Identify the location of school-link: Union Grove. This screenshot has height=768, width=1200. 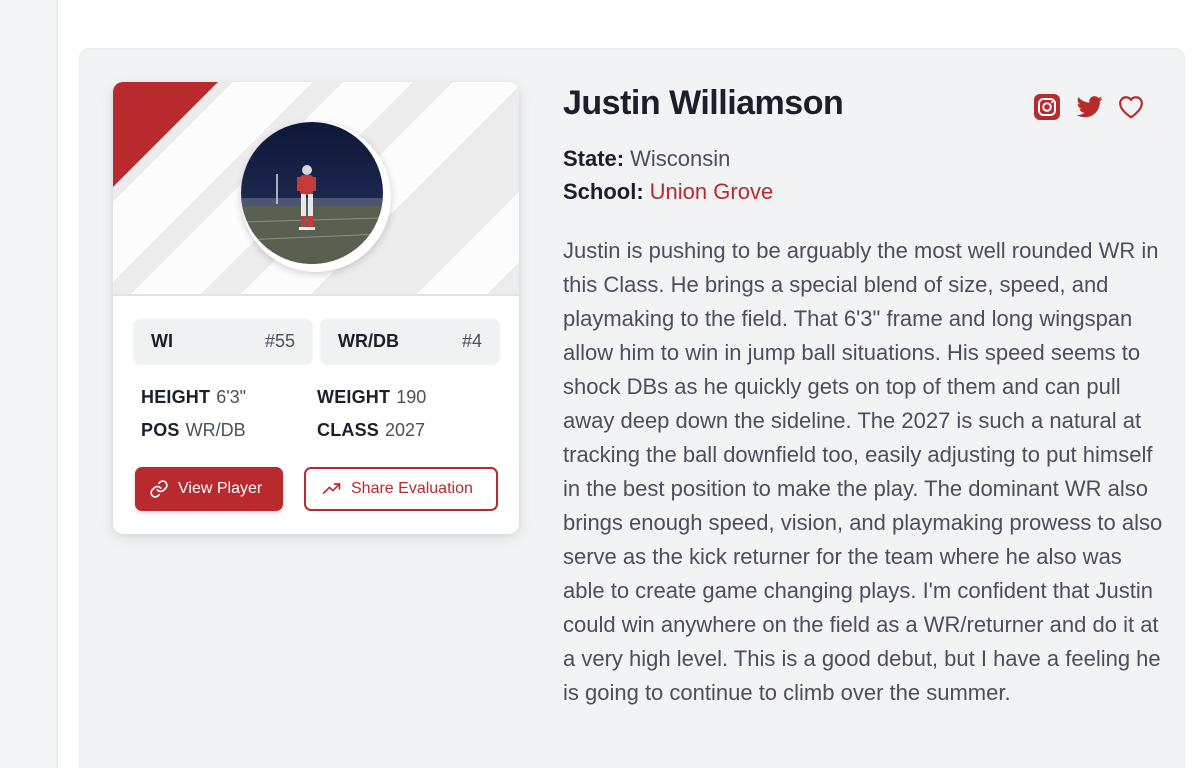
(712, 191).